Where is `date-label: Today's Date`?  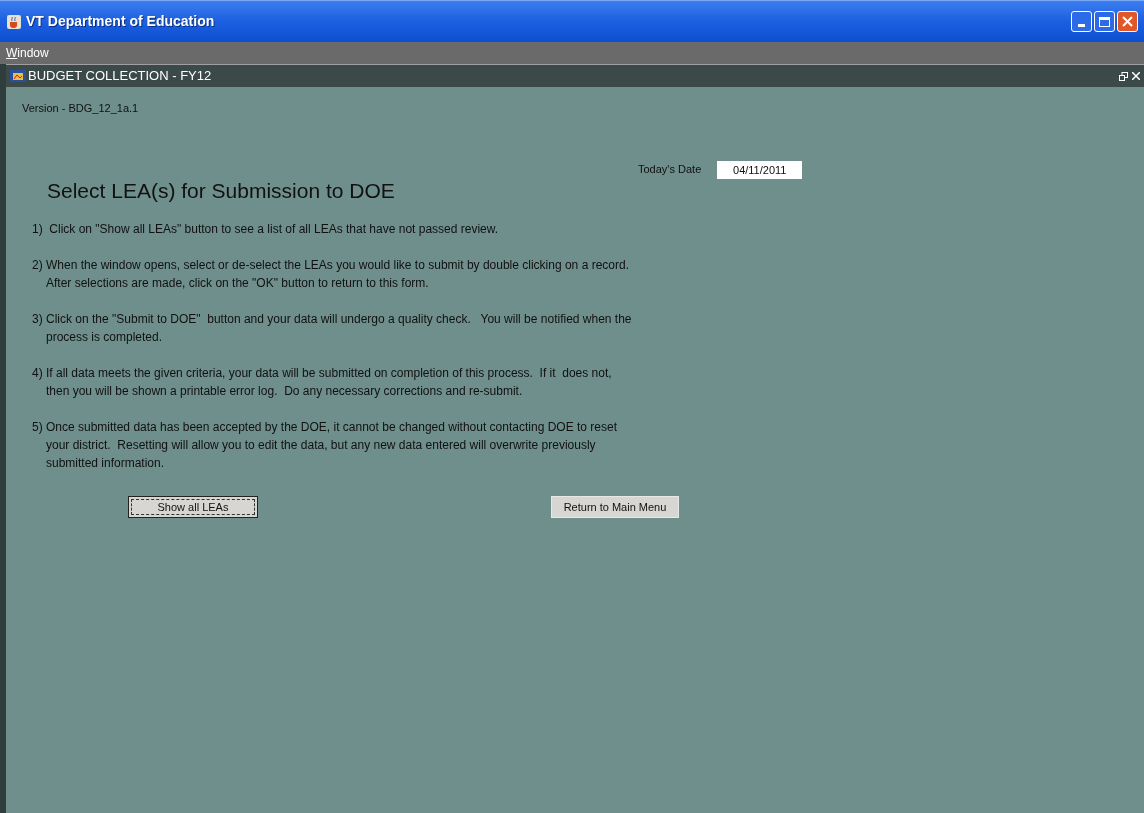 date-label: Today's Date is located at coordinates (670, 170).